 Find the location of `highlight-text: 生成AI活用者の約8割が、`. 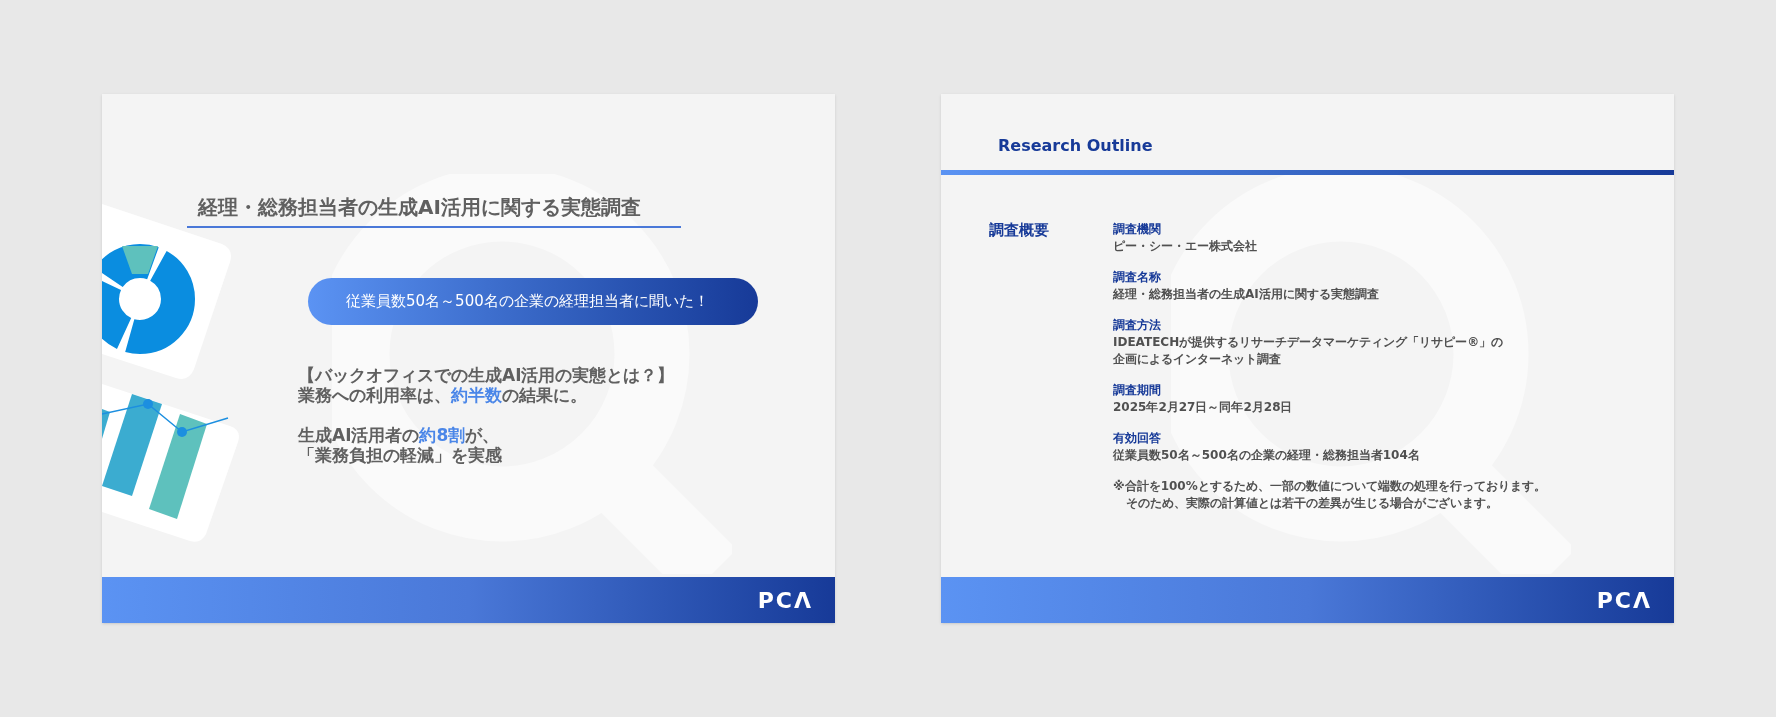

highlight-text: 生成AI活用者の約8割が、 is located at coordinates (399, 435).